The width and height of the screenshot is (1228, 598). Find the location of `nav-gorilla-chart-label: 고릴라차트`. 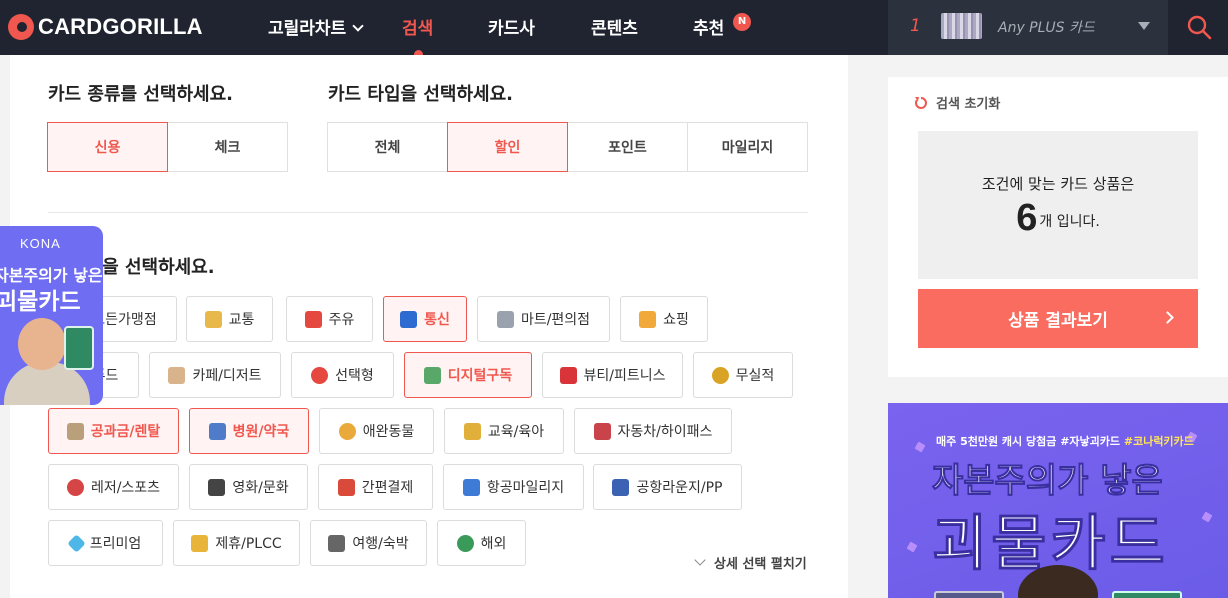

nav-gorilla-chart-label: 고릴라차트 is located at coordinates (307, 29).